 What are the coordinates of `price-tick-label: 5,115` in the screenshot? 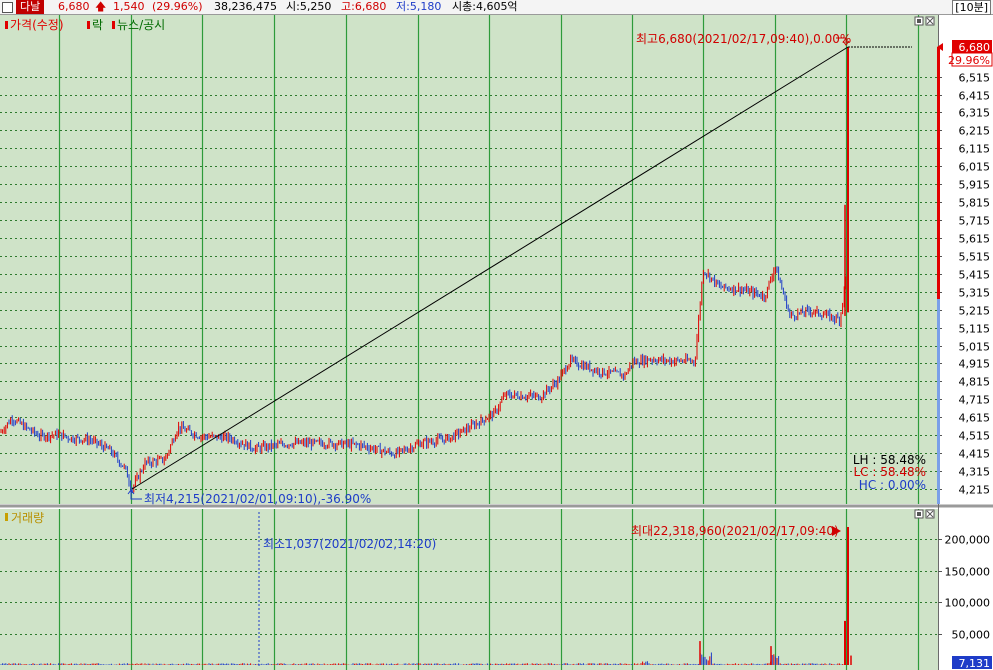 It's located at (975, 329).